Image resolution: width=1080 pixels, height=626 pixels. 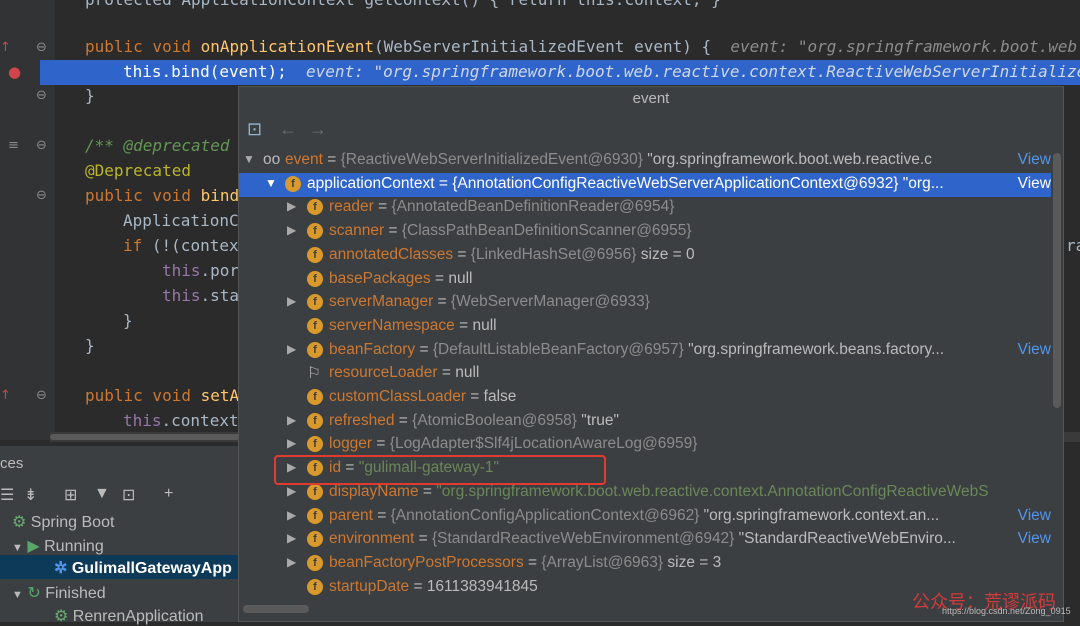 What do you see at coordinates (401, 279) in the screenshot?
I see `variable-text: basePackages = null` at bounding box center [401, 279].